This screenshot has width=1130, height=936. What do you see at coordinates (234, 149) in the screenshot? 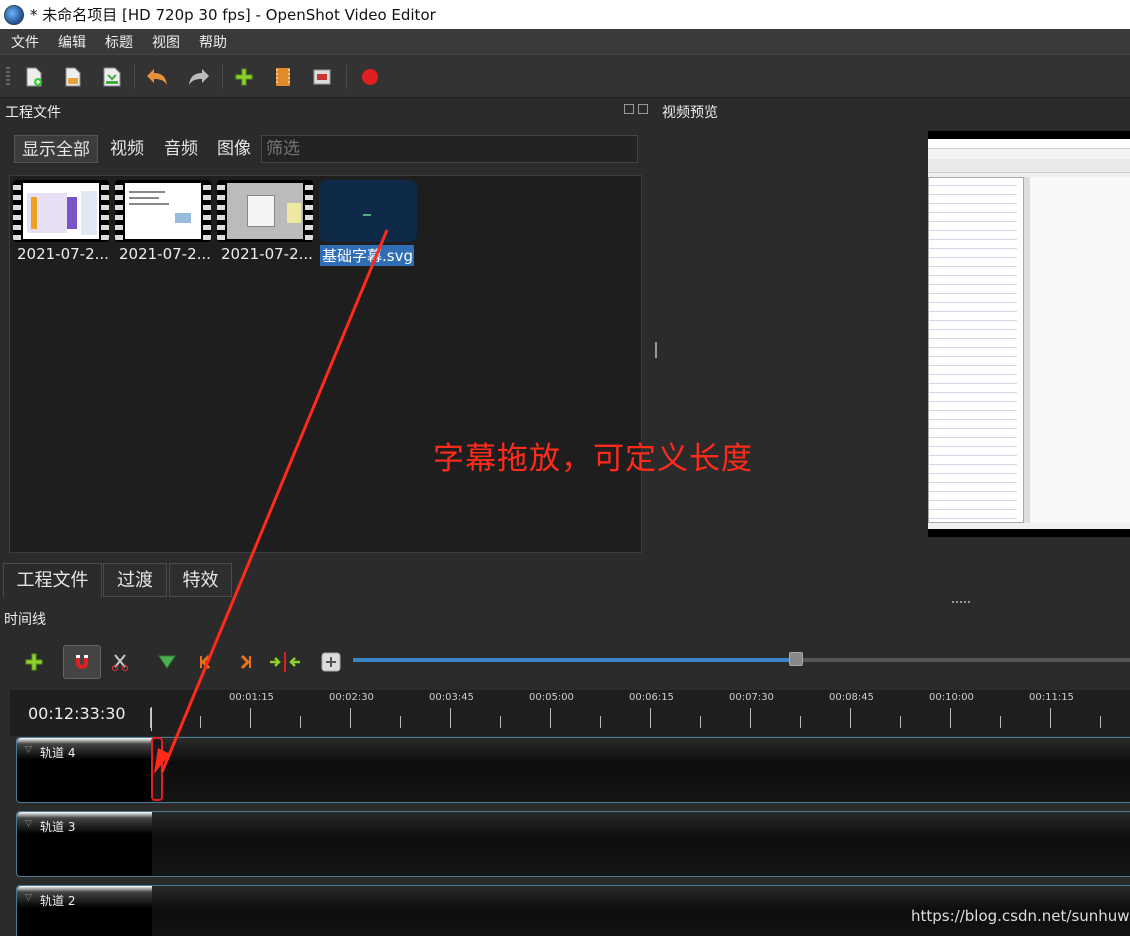
I see `filter-image-button: 图像` at bounding box center [234, 149].